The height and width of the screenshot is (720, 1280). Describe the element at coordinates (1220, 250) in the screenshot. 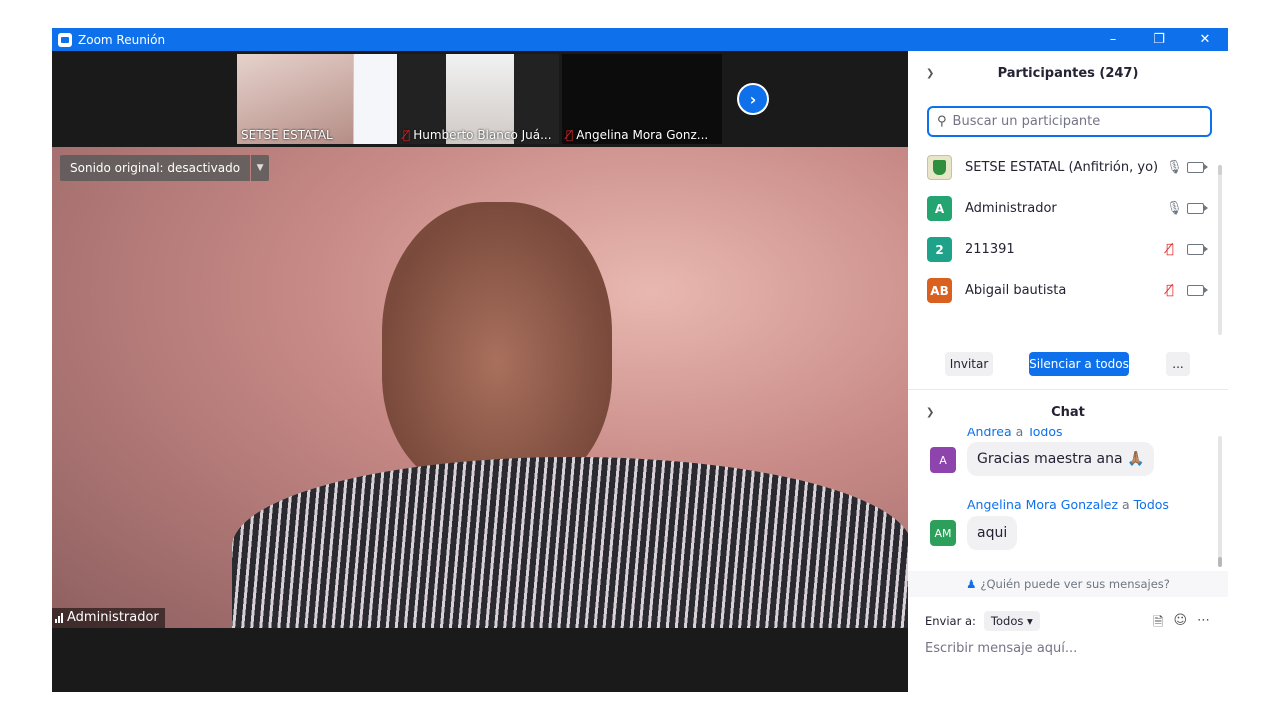

I see `participant-scrollbar` at that location.